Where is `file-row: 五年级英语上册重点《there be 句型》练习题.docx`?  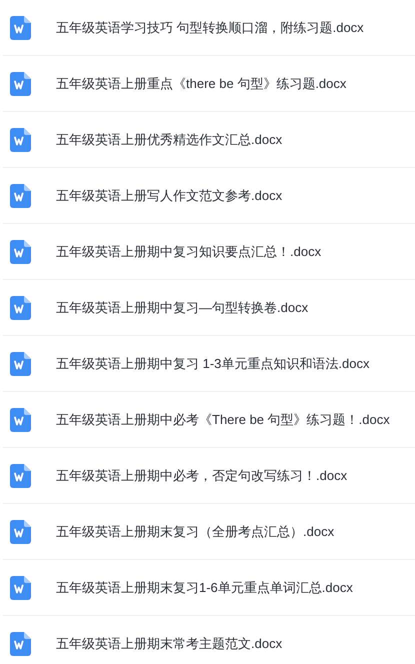 file-row: 五年级英语上册重点《there be 句型》练习题.docx is located at coordinates (209, 84).